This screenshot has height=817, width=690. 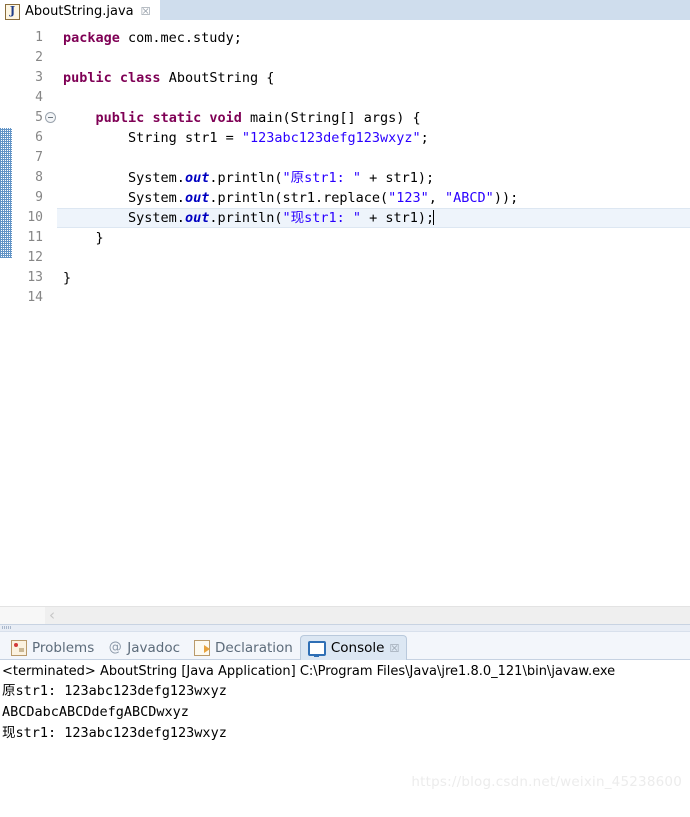 What do you see at coordinates (408, 198) in the screenshot?
I see `string-literal: "123"` at bounding box center [408, 198].